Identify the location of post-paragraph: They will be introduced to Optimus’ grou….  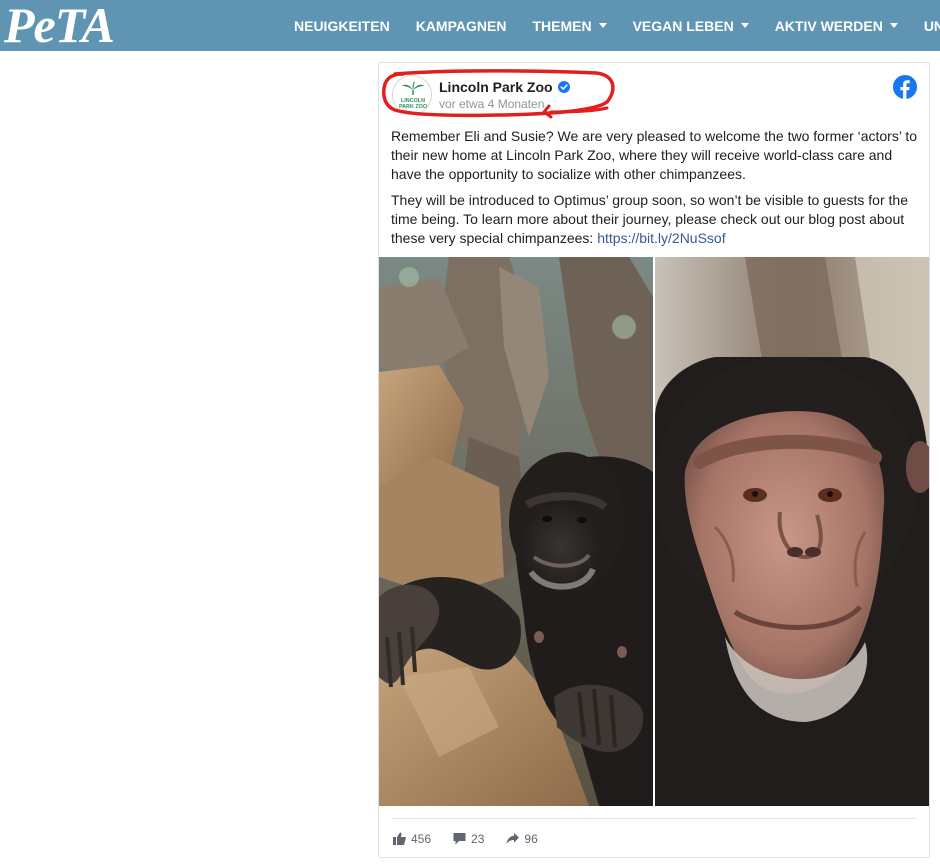
(655, 219).